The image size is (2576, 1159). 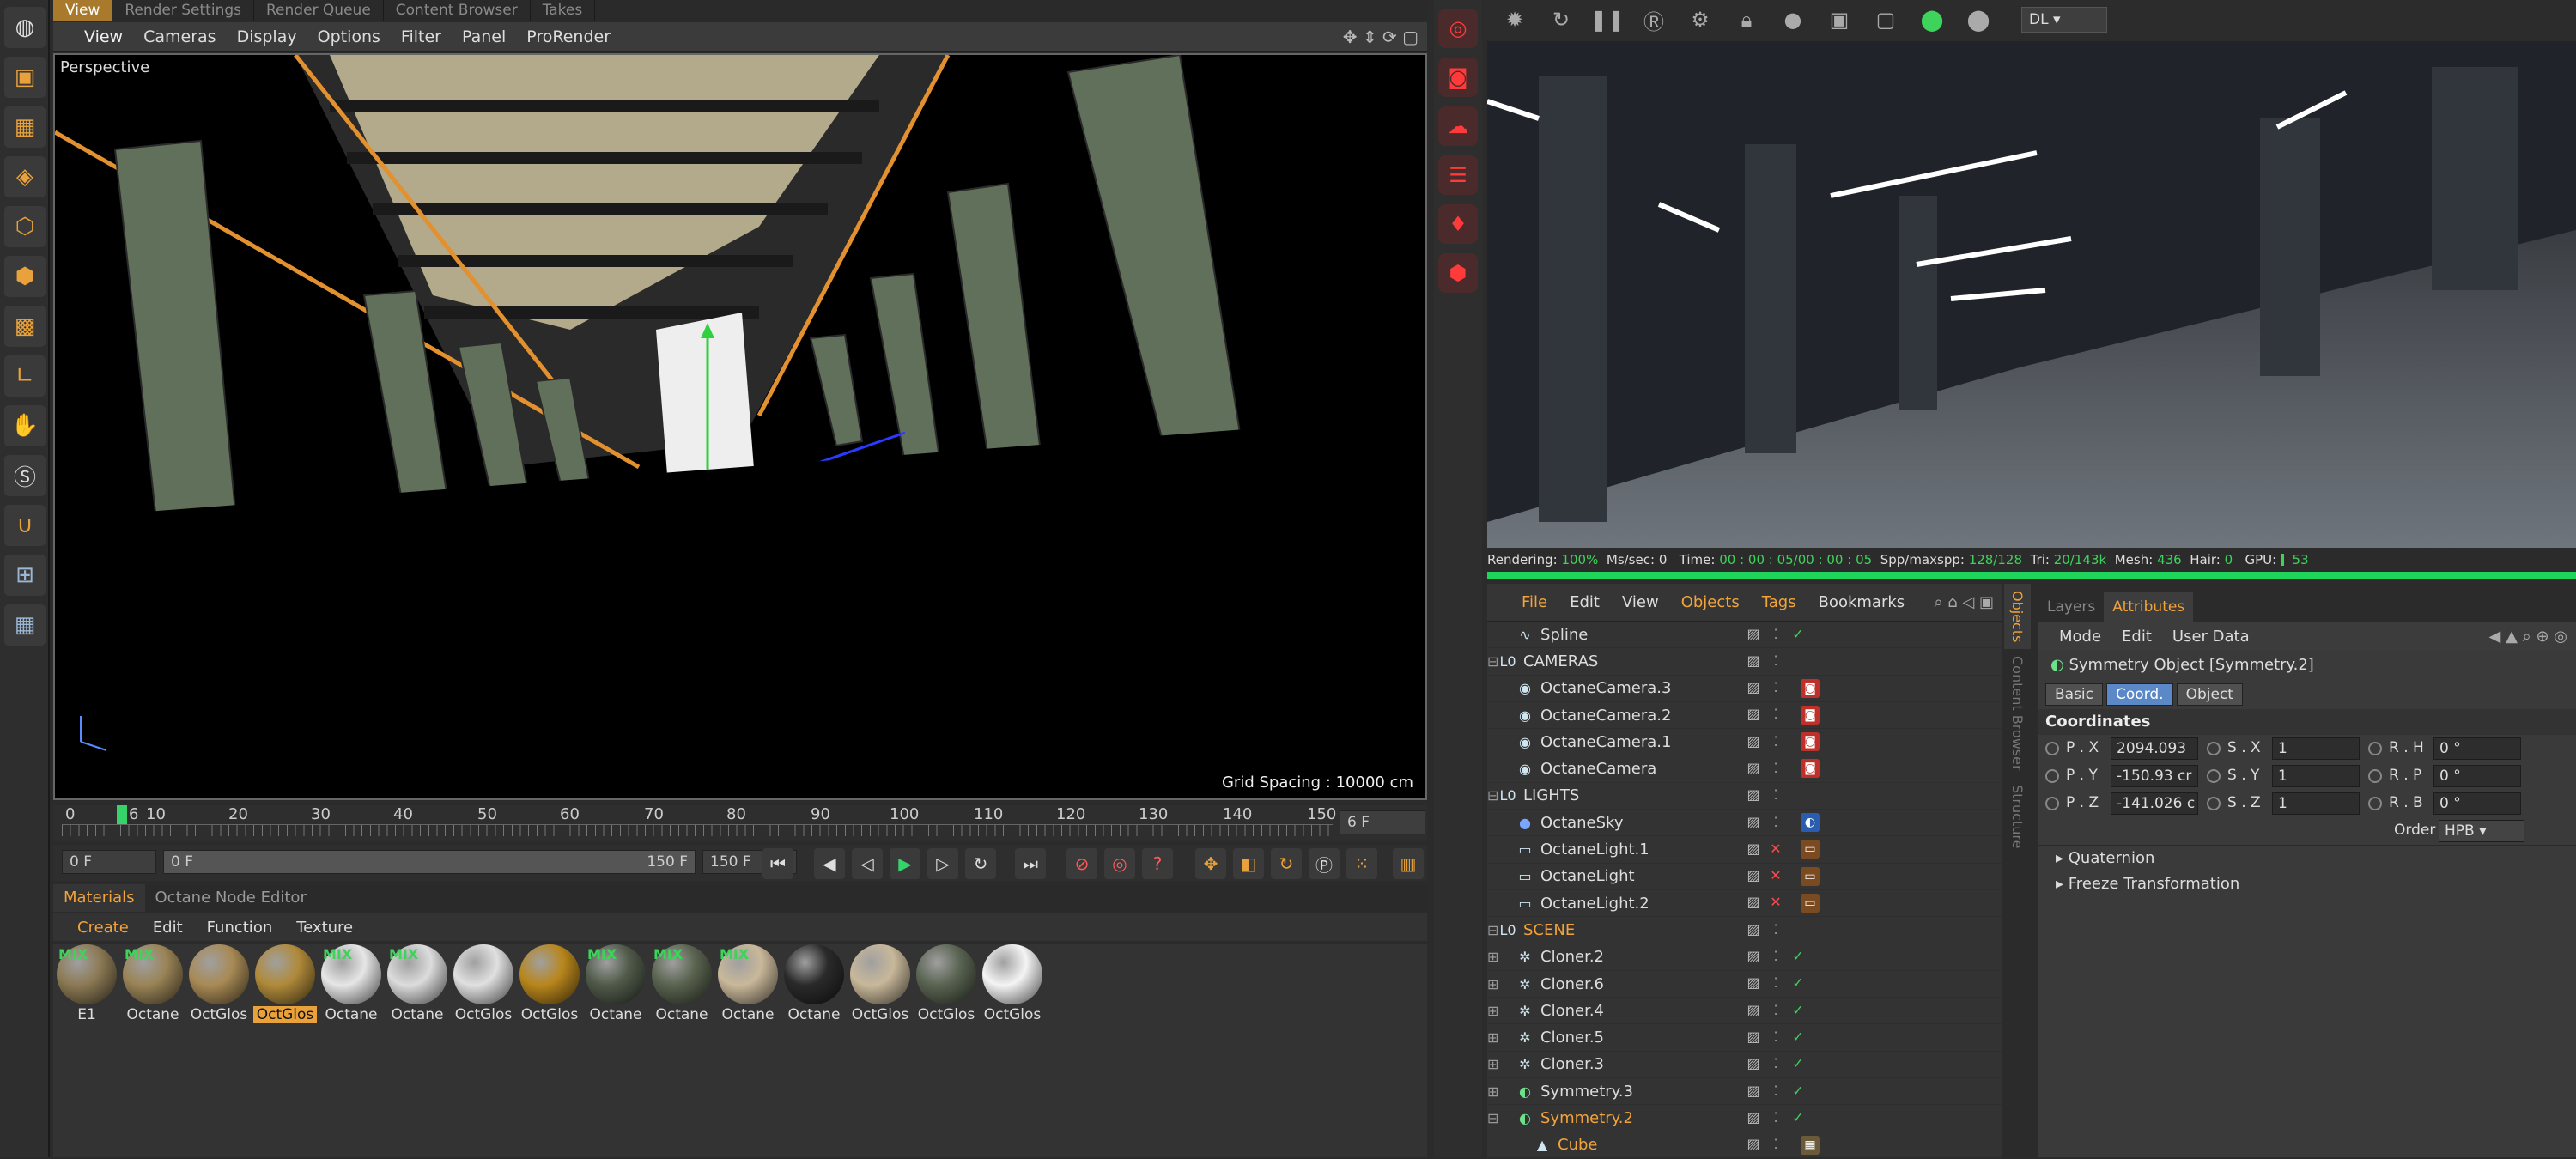 What do you see at coordinates (1458, 77) in the screenshot?
I see `octane-camera-icon: ◙` at bounding box center [1458, 77].